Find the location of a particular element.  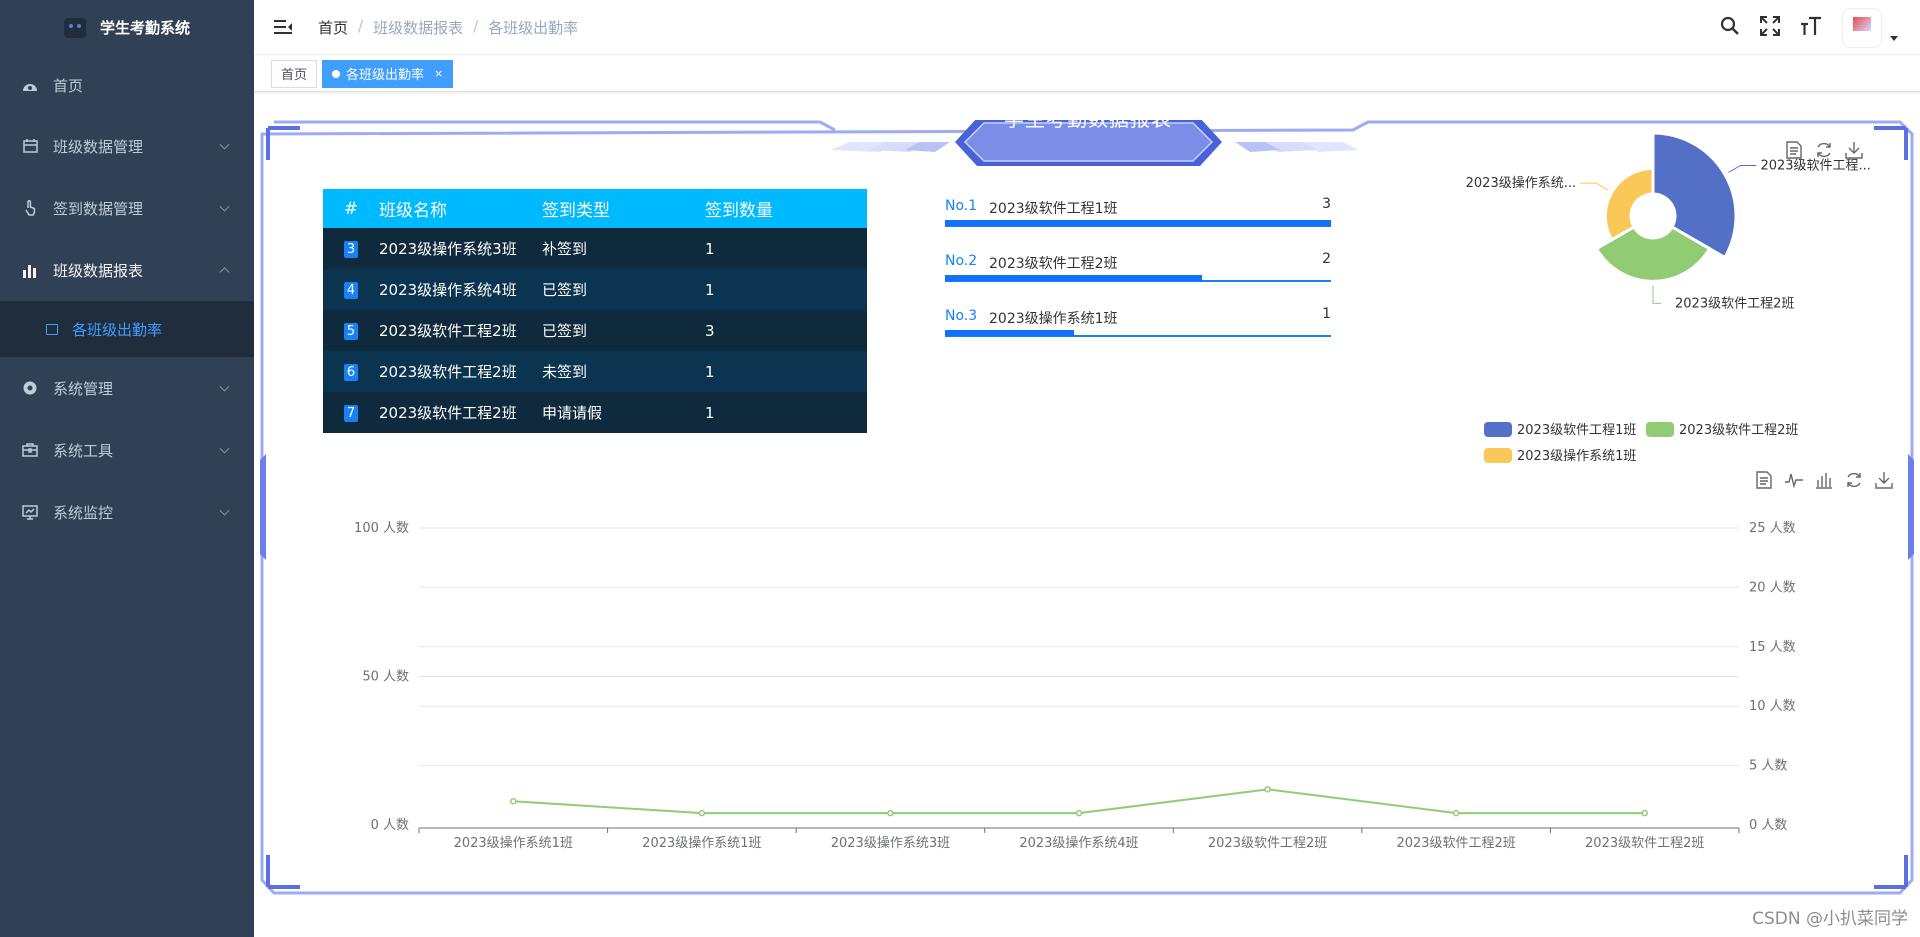

ranking-item: No.3 2023级操作系统1班 1 is located at coordinates (1138, 327).